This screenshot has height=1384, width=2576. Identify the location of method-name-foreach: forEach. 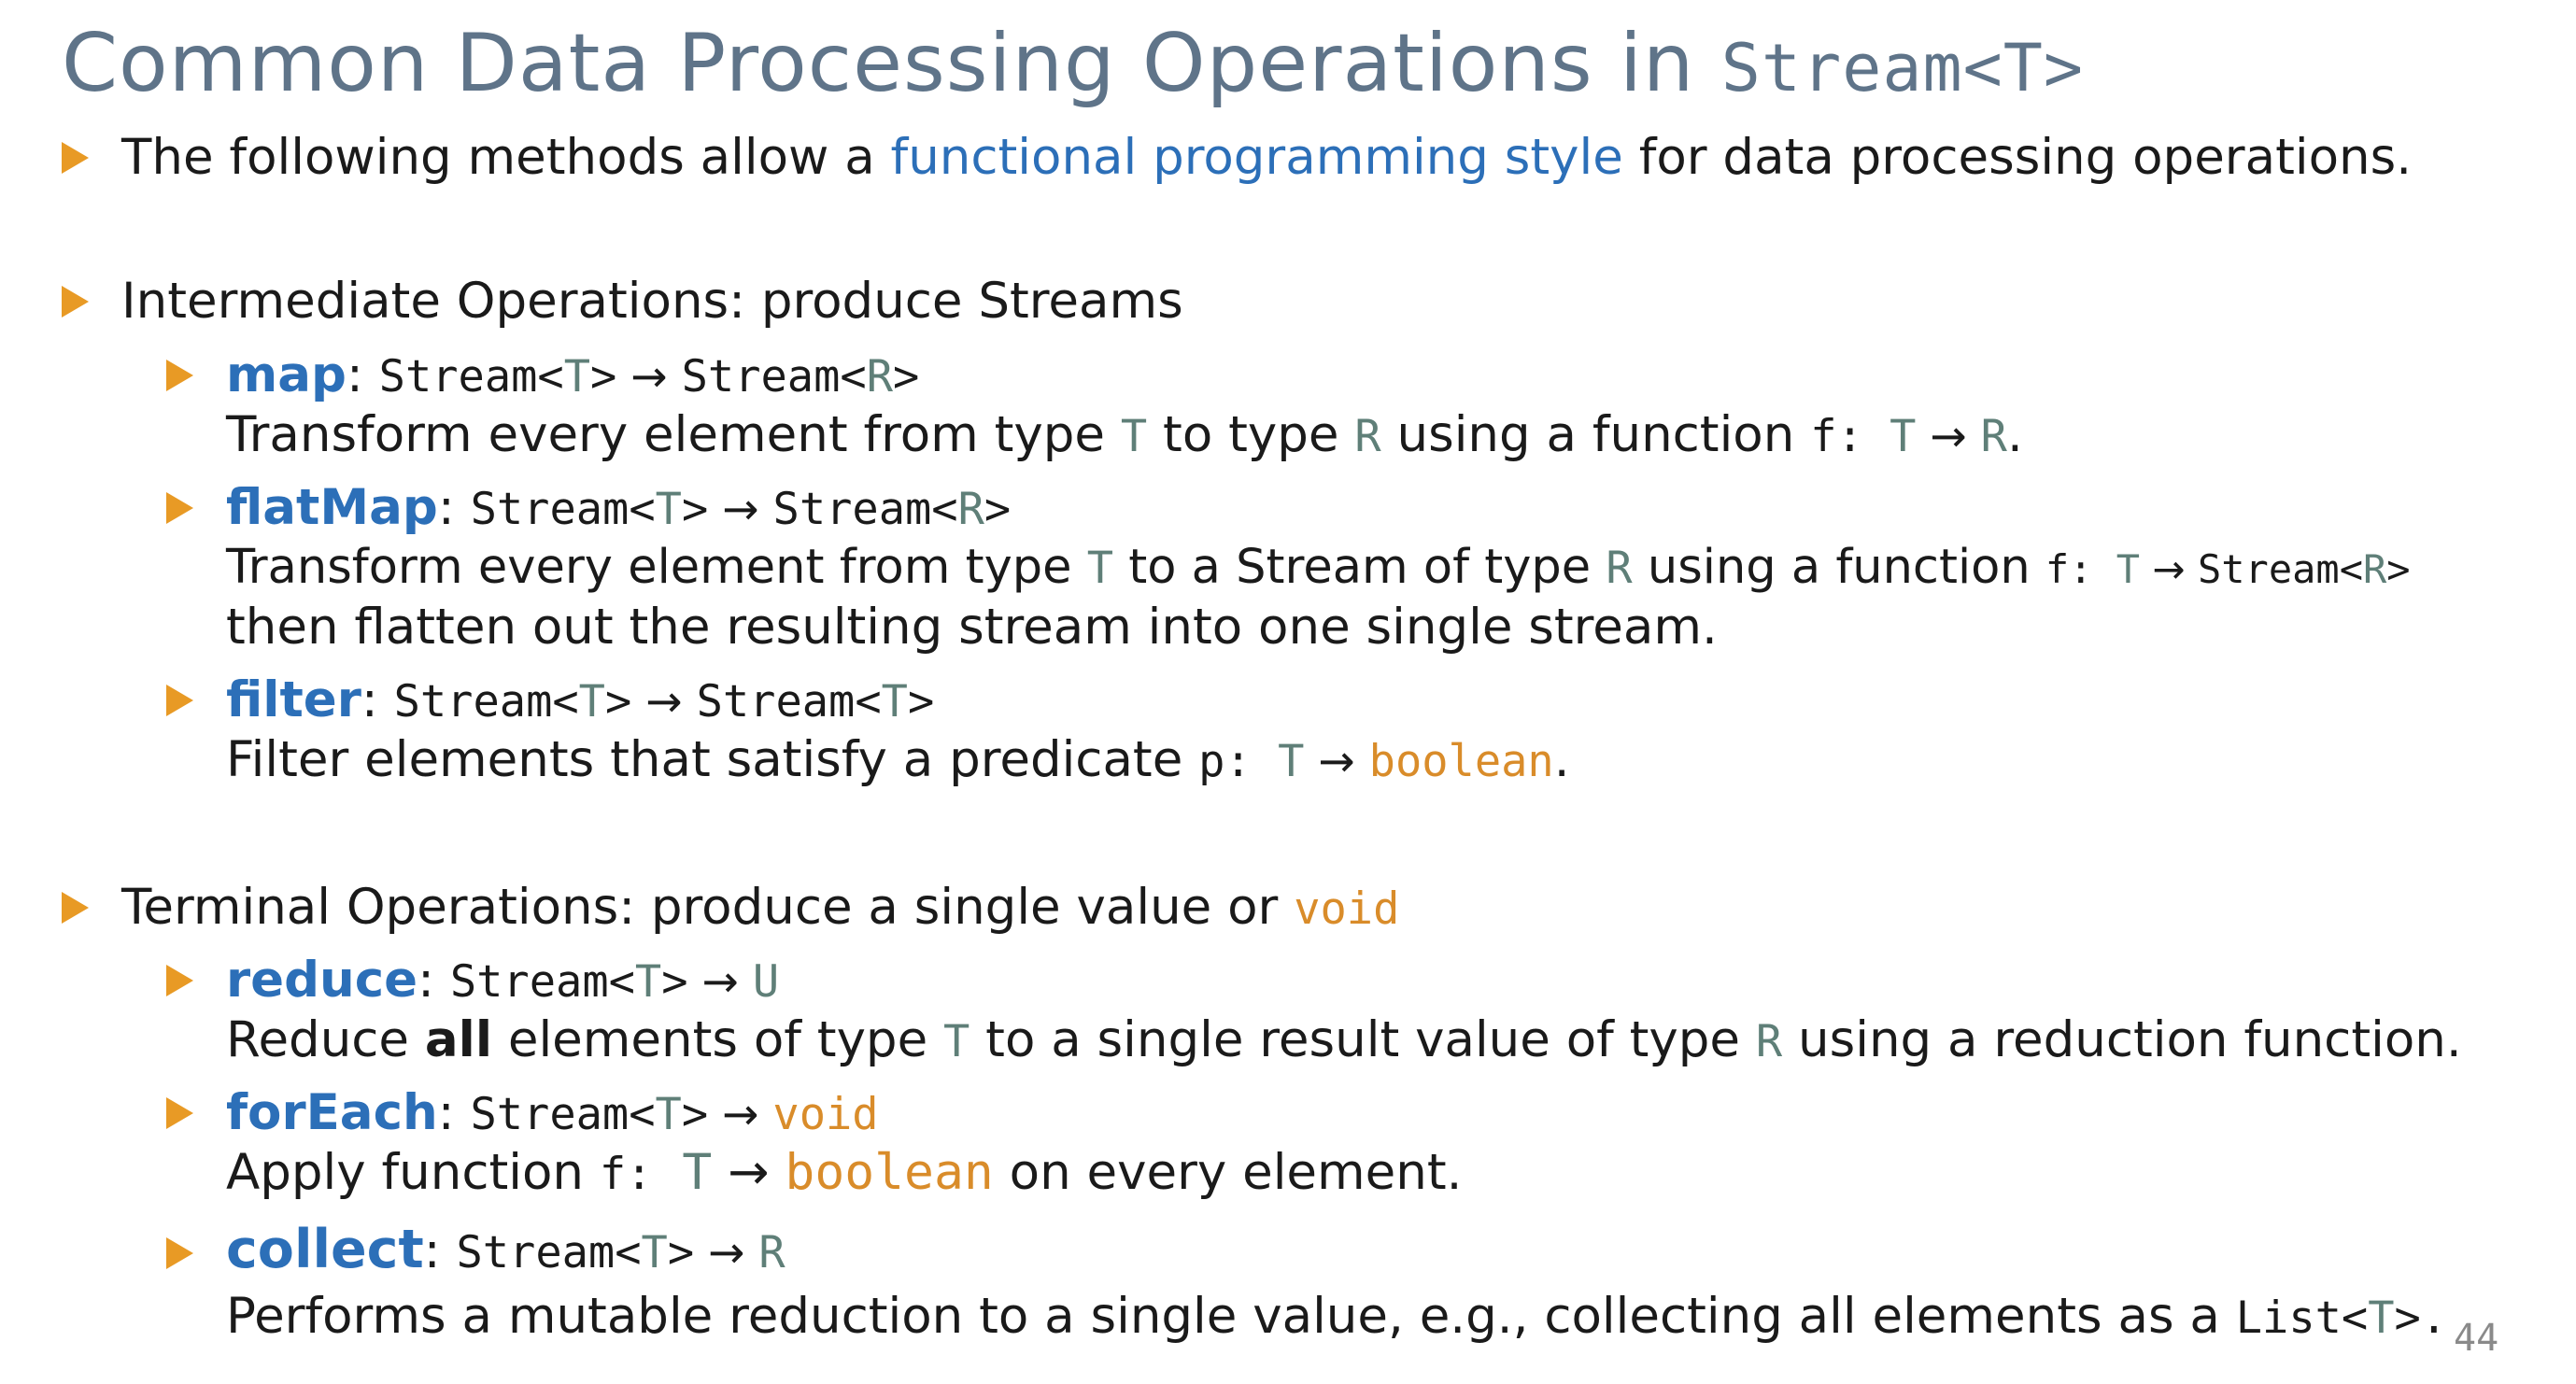
(332, 1112).